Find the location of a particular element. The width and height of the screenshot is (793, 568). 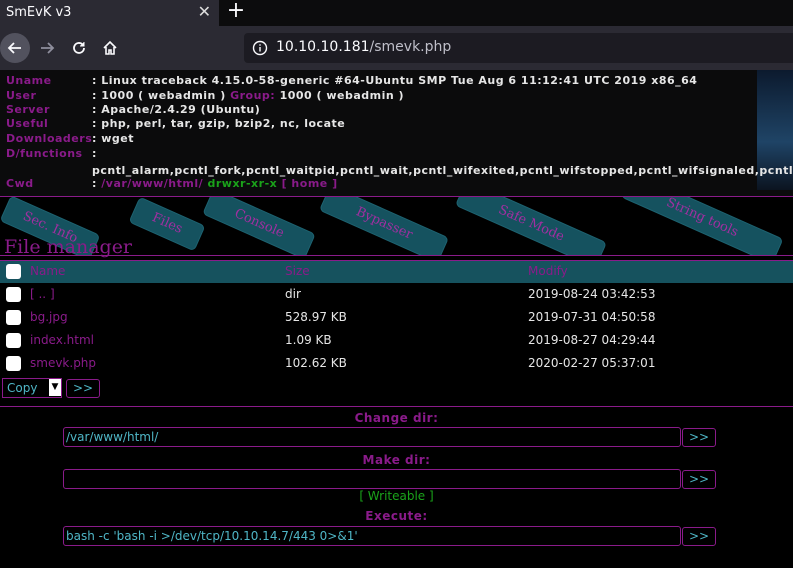

execute-go-button: >> is located at coordinates (699, 536).